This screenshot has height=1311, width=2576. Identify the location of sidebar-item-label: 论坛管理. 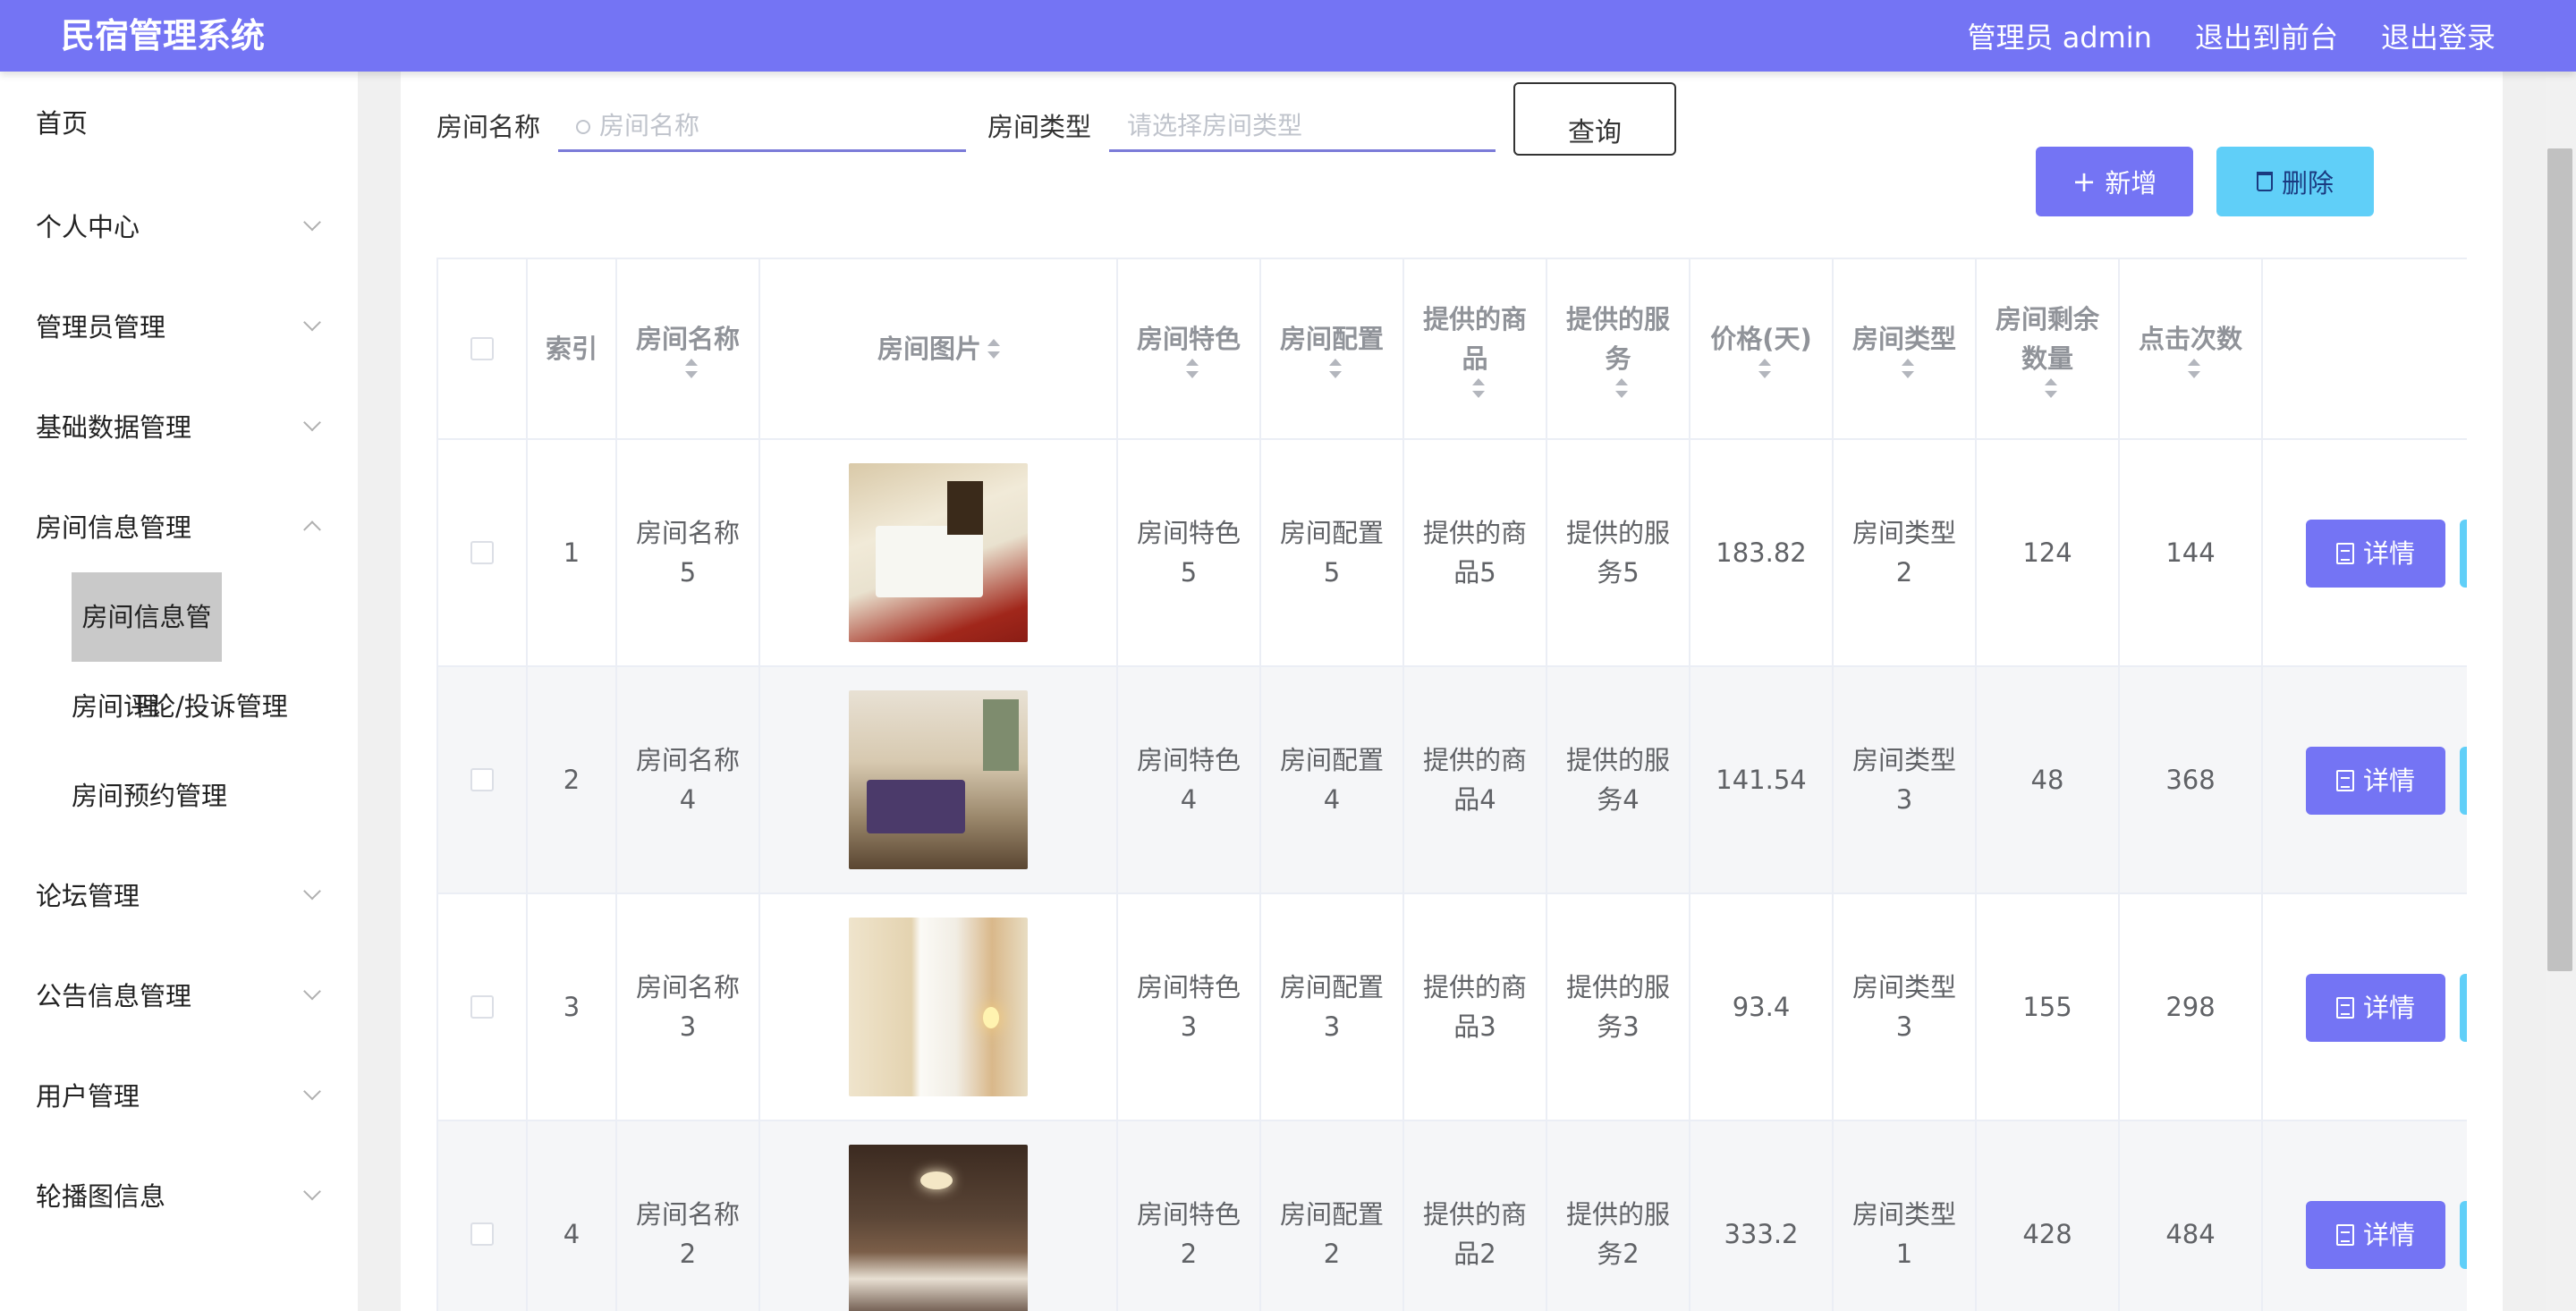
(88, 896).